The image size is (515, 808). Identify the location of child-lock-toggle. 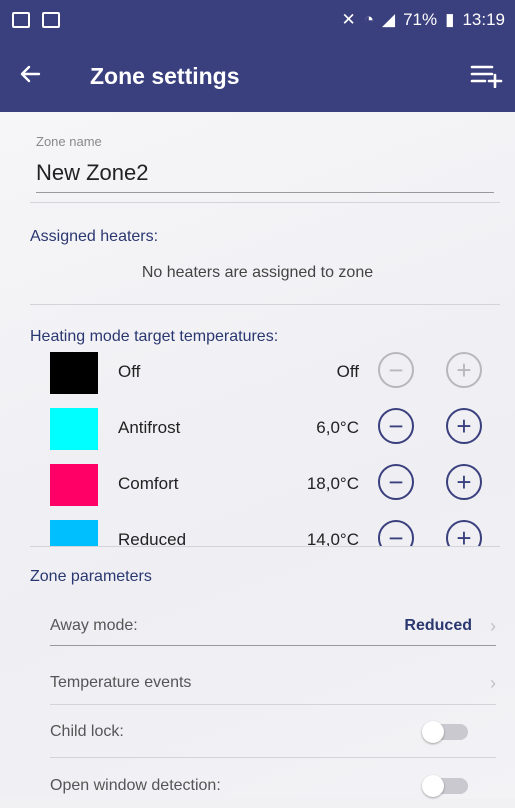
(445, 732).